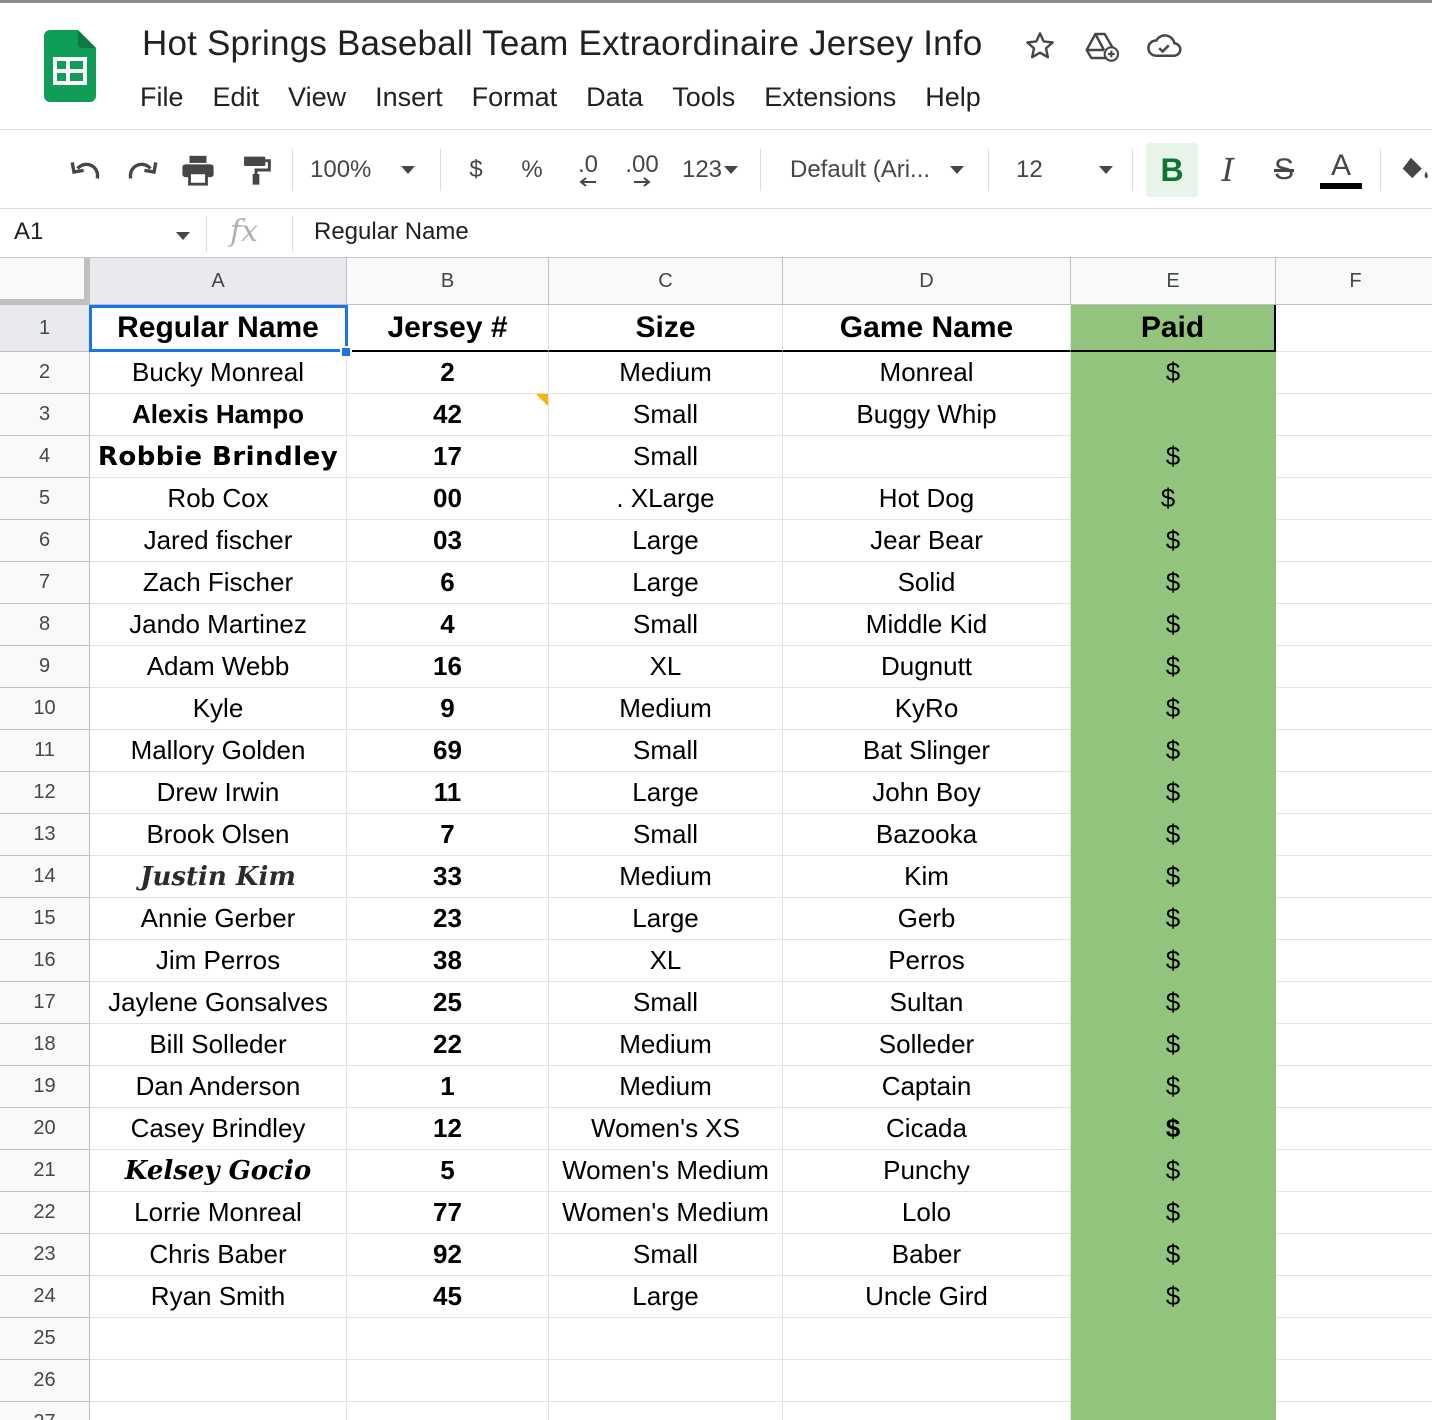 The image size is (1432, 1420). I want to click on menu-view: View, so click(324, 97).